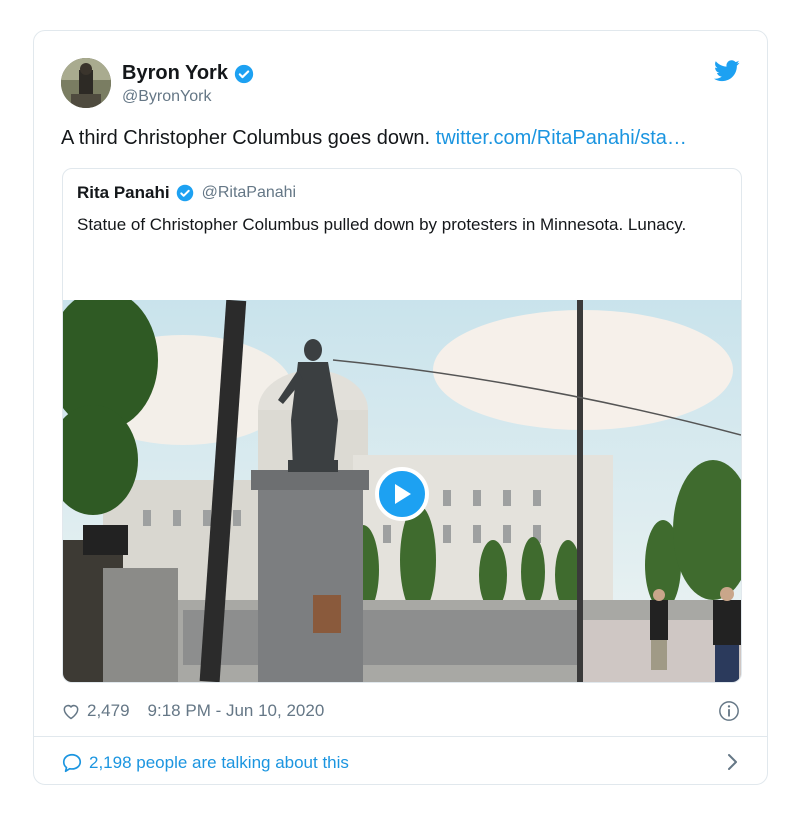  What do you see at coordinates (732, 762) in the screenshot?
I see `chevron-right-icon` at bounding box center [732, 762].